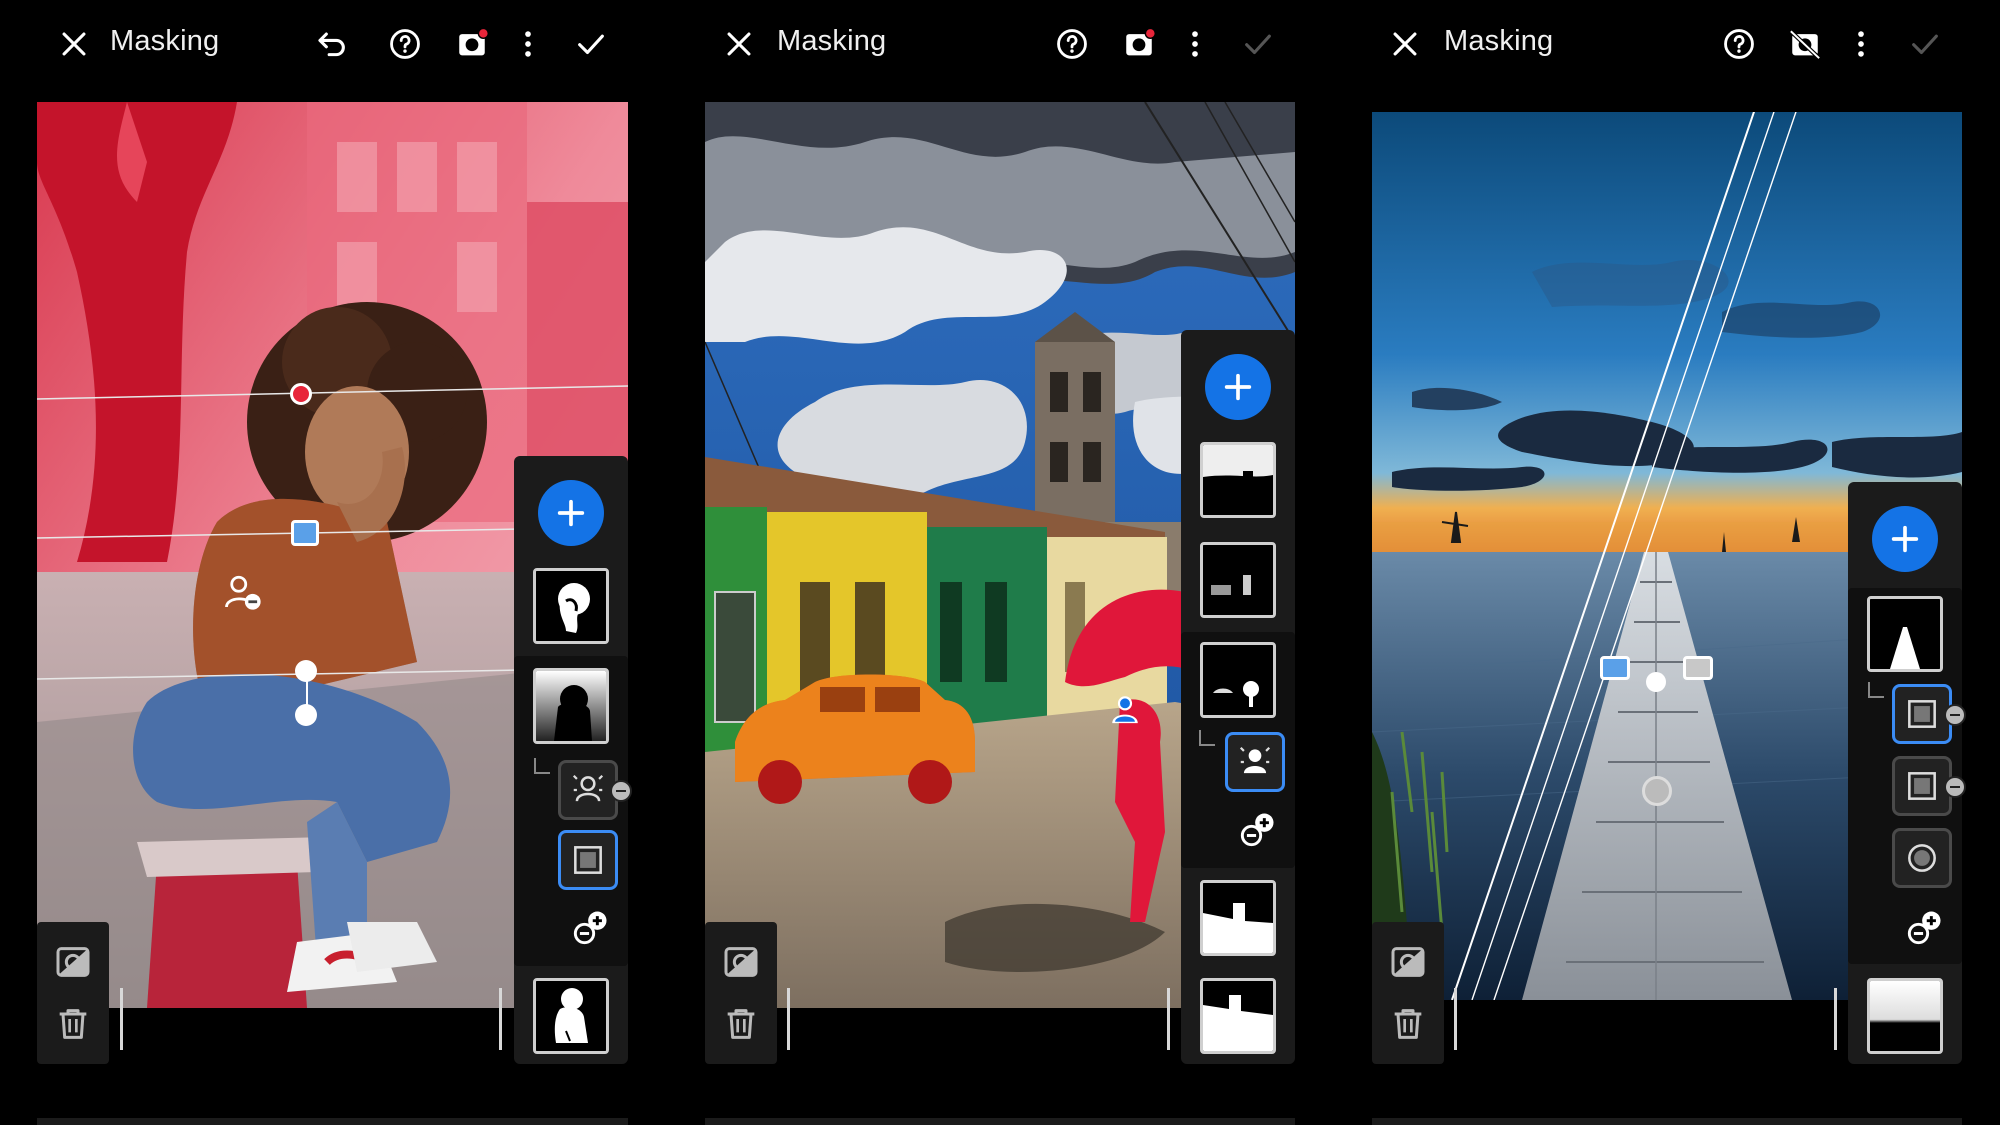 This screenshot has width=2000, height=1125. Describe the element at coordinates (1408, 993) in the screenshot. I see `left-toolbar` at that location.